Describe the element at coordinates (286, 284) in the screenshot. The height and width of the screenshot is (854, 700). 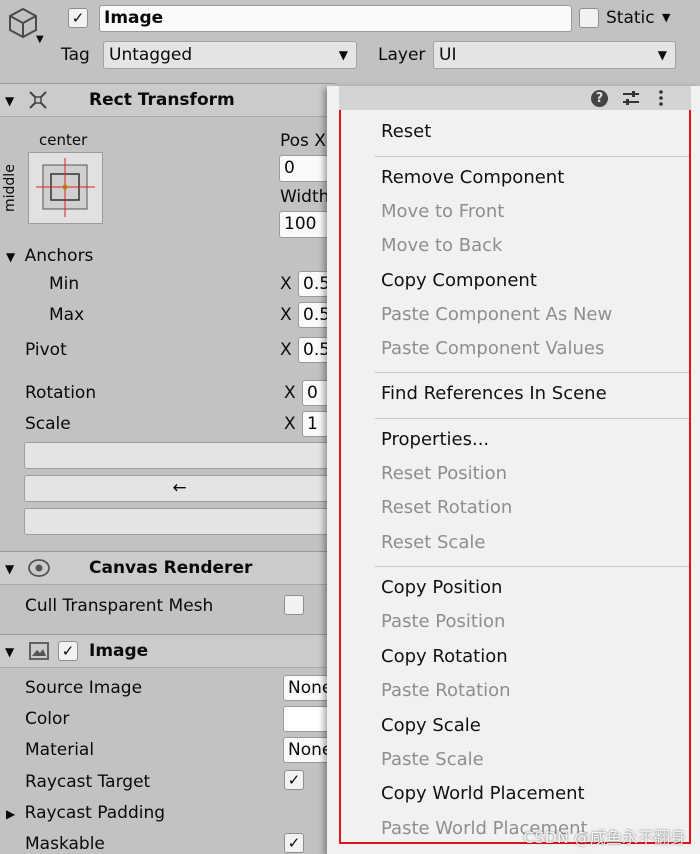
I see `anchor-min-x-label: X` at that location.